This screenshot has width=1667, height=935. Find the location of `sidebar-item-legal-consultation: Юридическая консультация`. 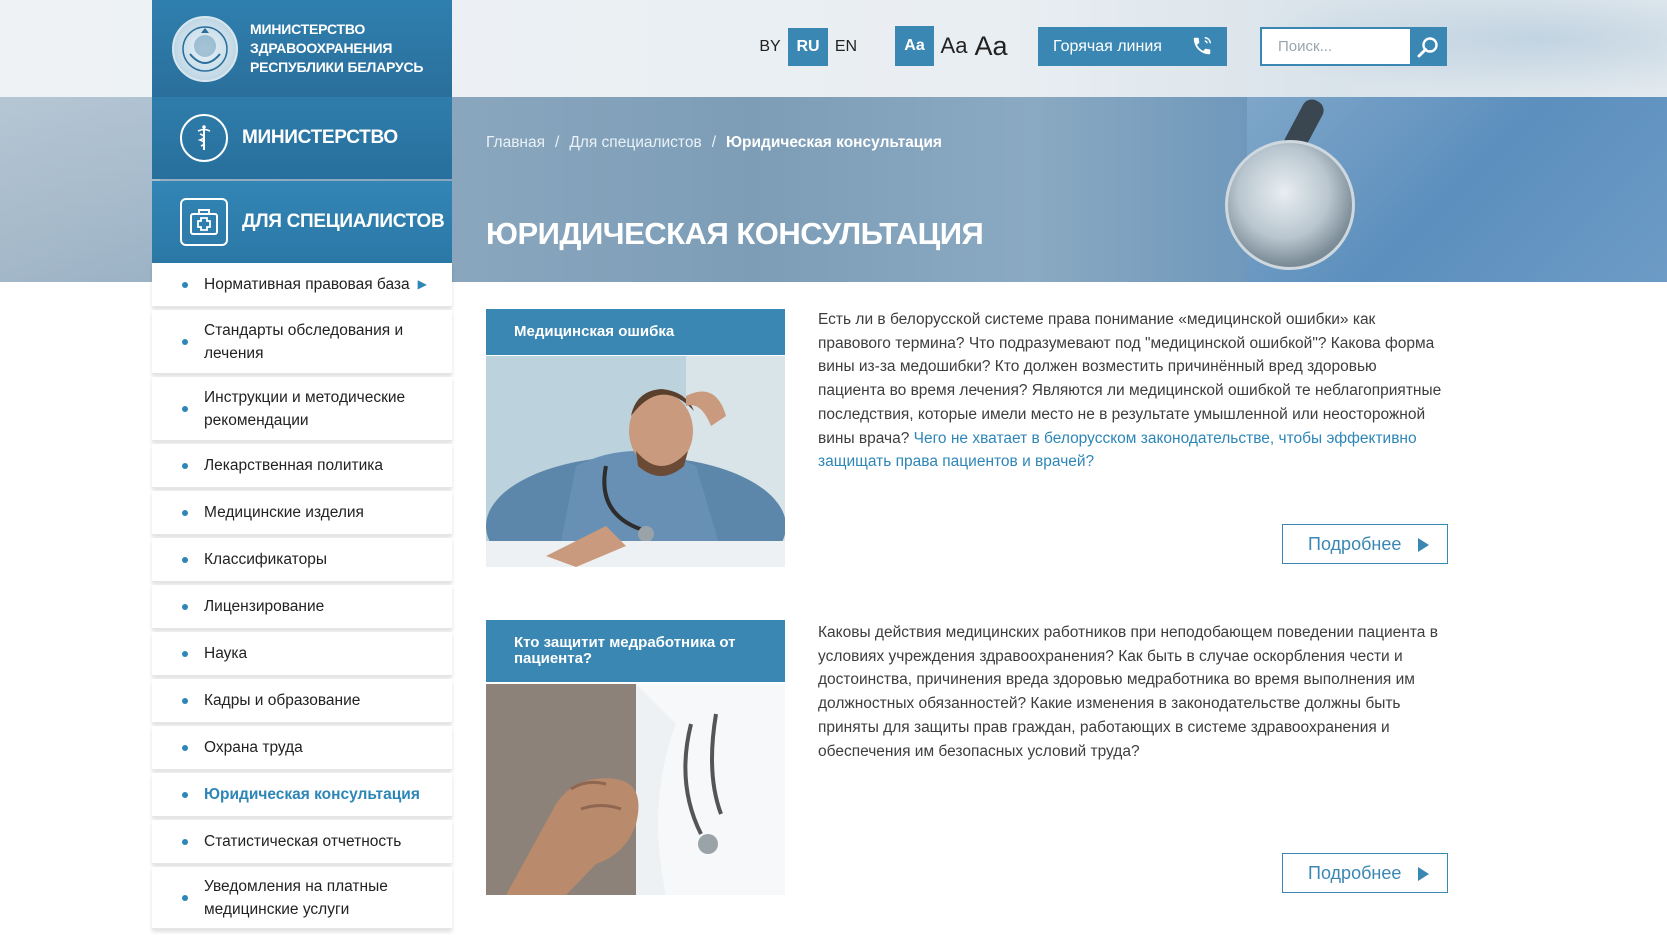

sidebar-item-legal-consultation: Юридическая консультация is located at coordinates (302, 795).